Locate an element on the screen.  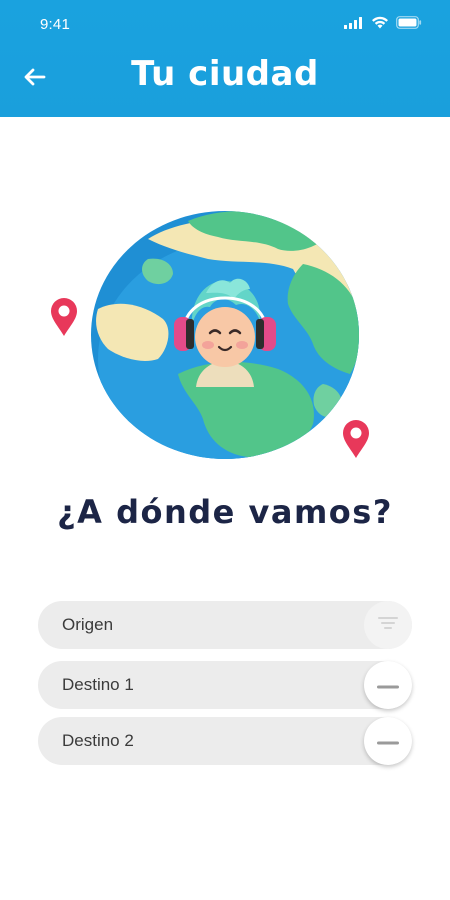
destination-2-field: Destino 2 is located at coordinates (225, 741).